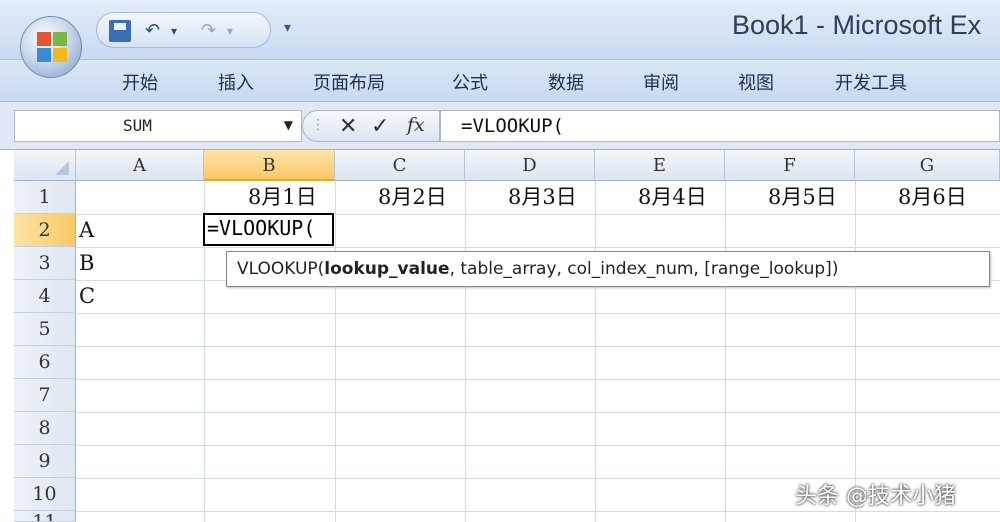 The image size is (1000, 522). I want to click on tab-data: 数据, so click(566, 82).